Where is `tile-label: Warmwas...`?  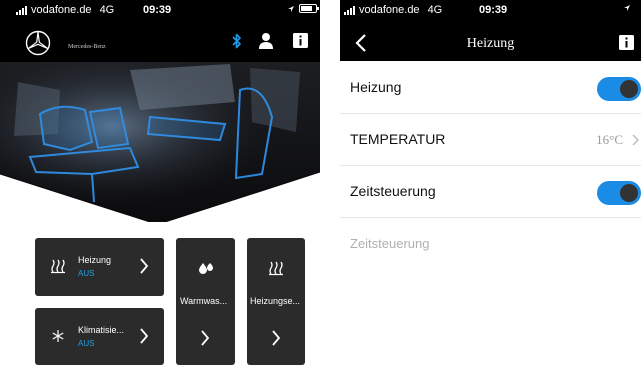
tile-label: Warmwas... is located at coordinates (204, 301).